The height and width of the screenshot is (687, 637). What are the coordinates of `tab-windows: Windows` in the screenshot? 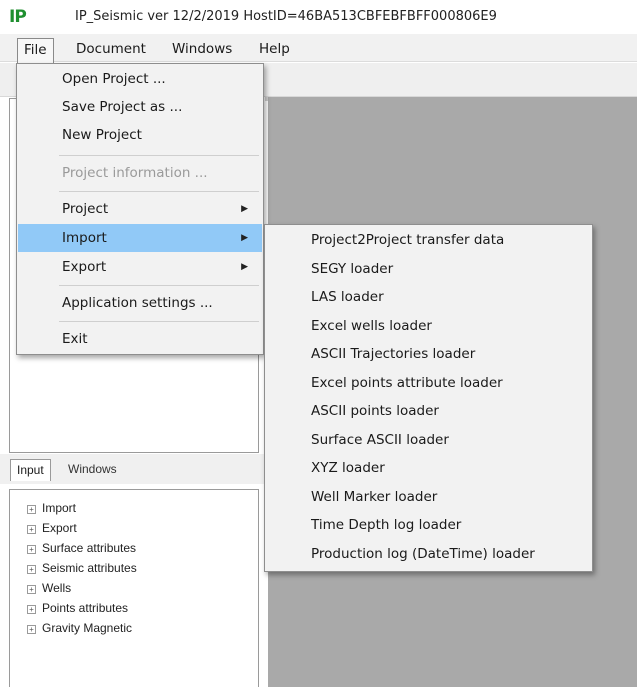 It's located at (92, 469).